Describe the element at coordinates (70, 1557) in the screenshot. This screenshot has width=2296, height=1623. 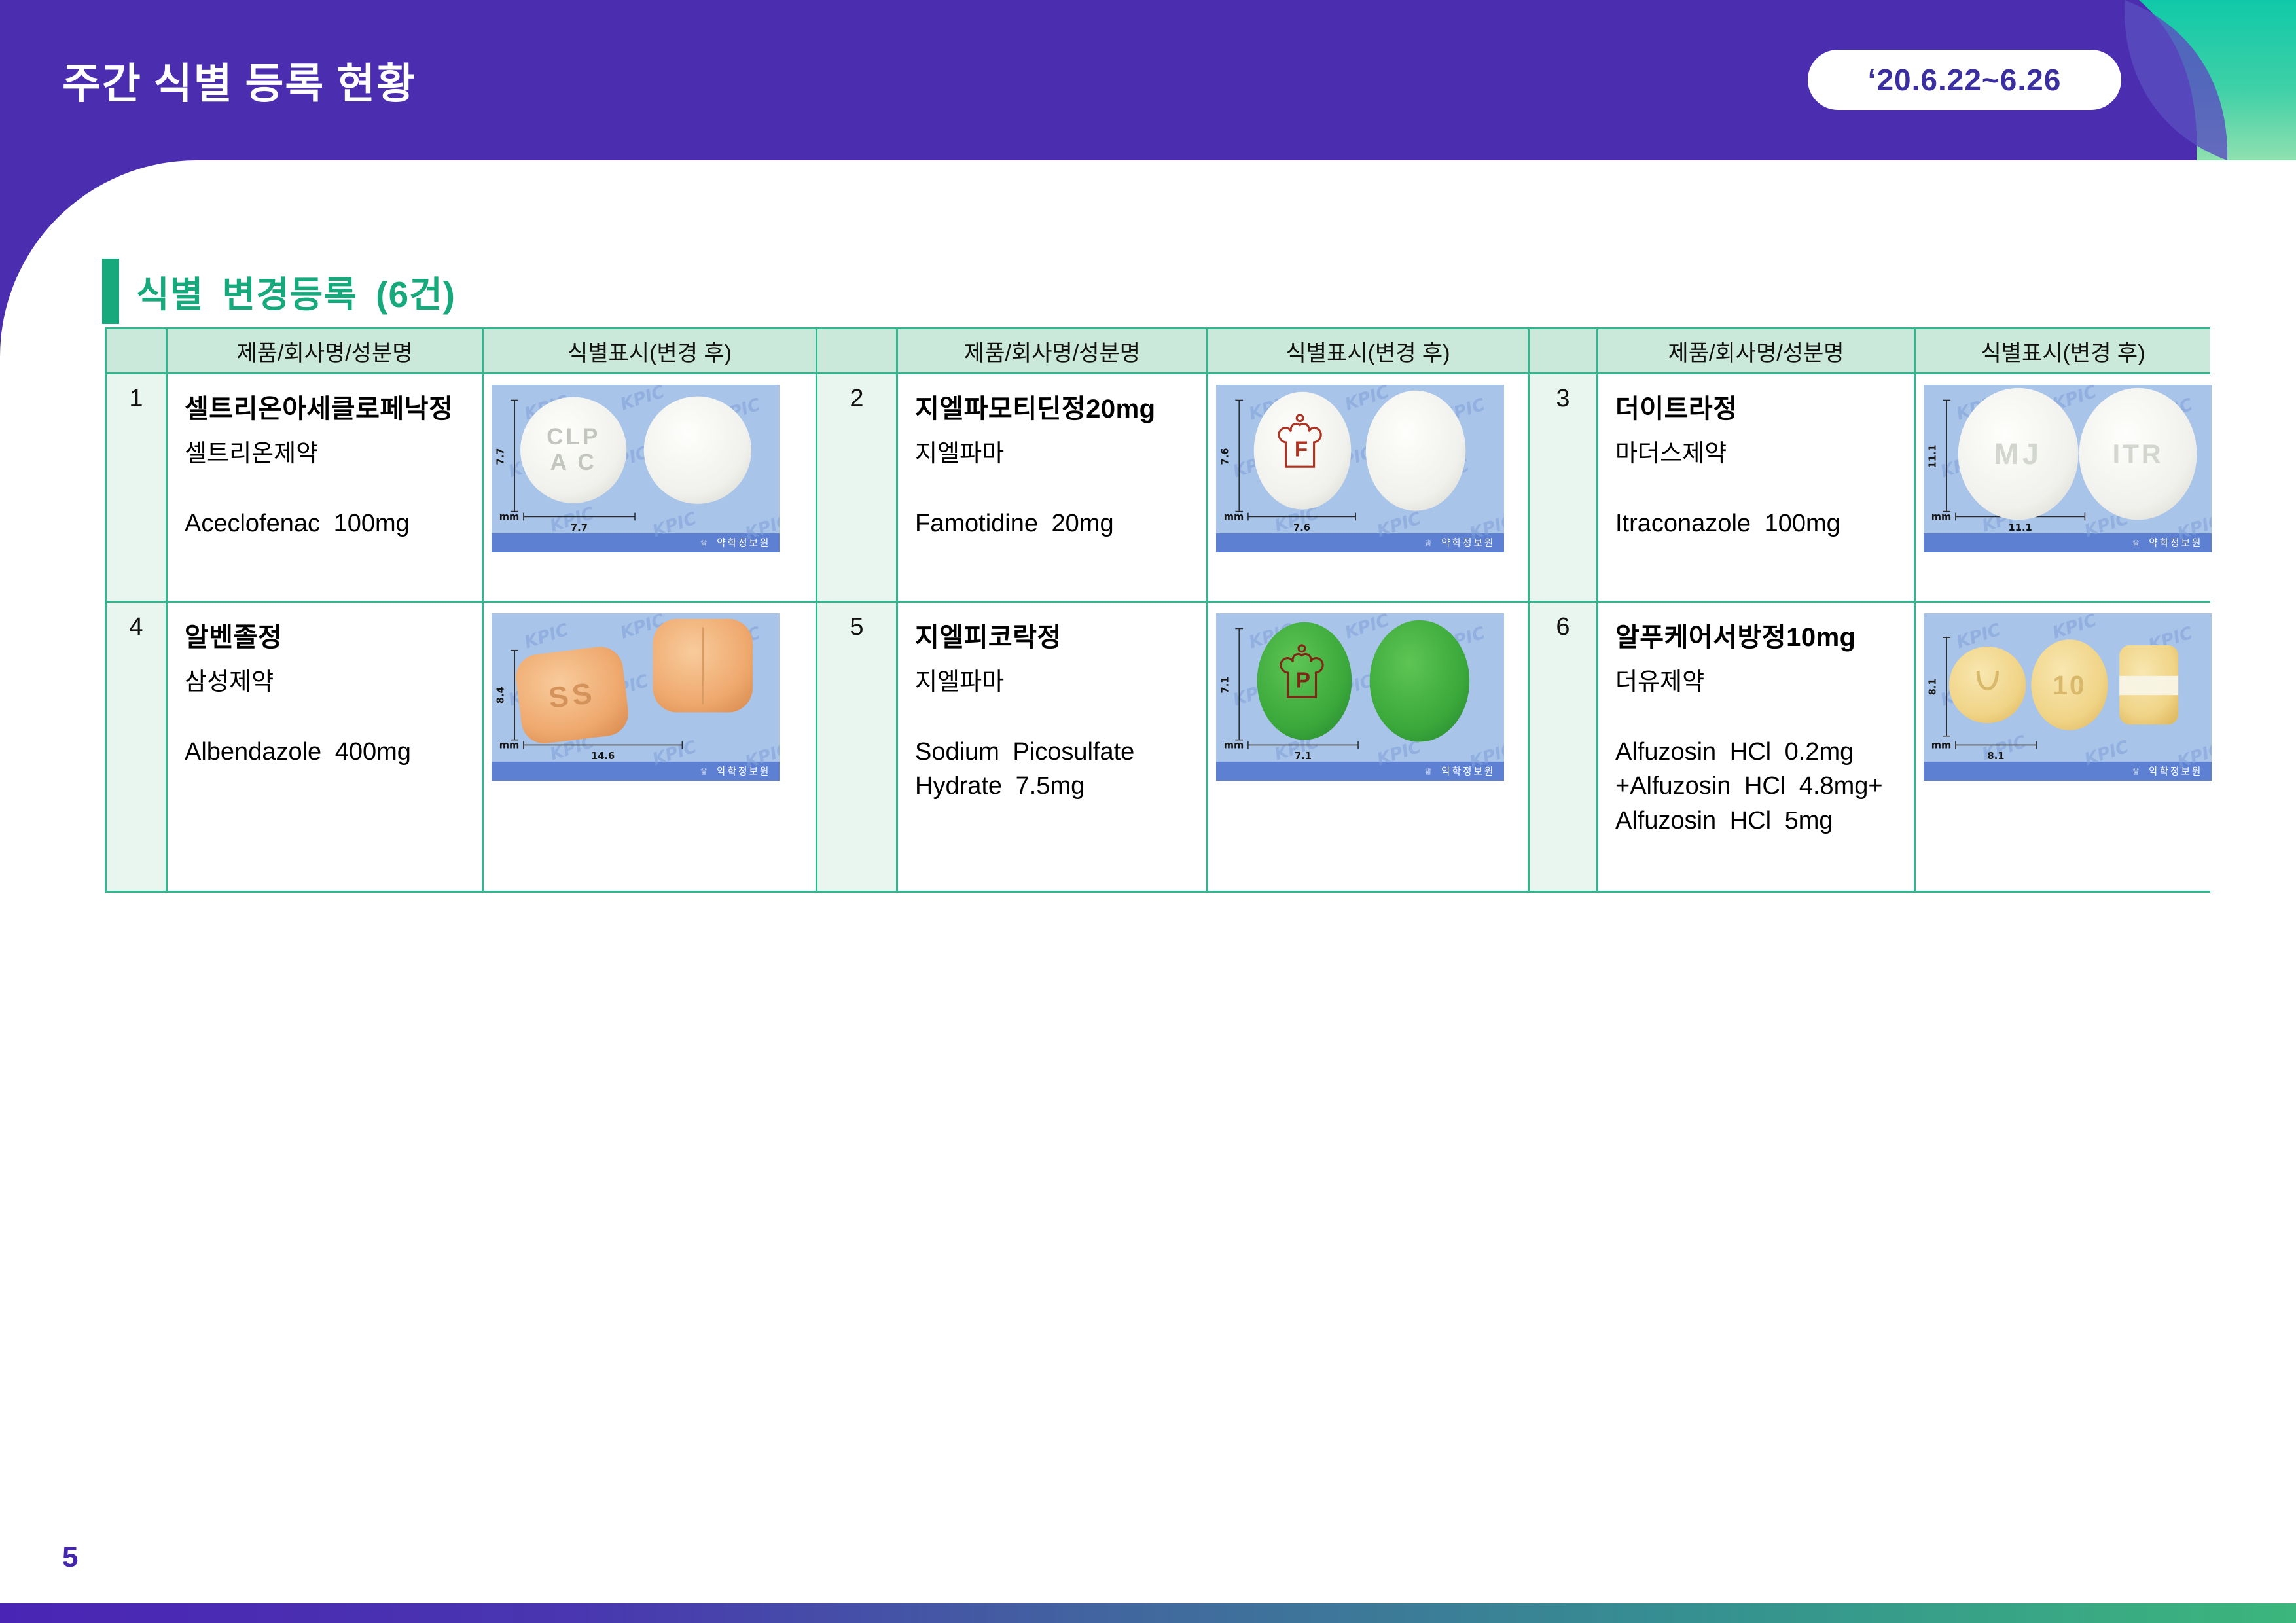
I see `page-number: 5` at that location.